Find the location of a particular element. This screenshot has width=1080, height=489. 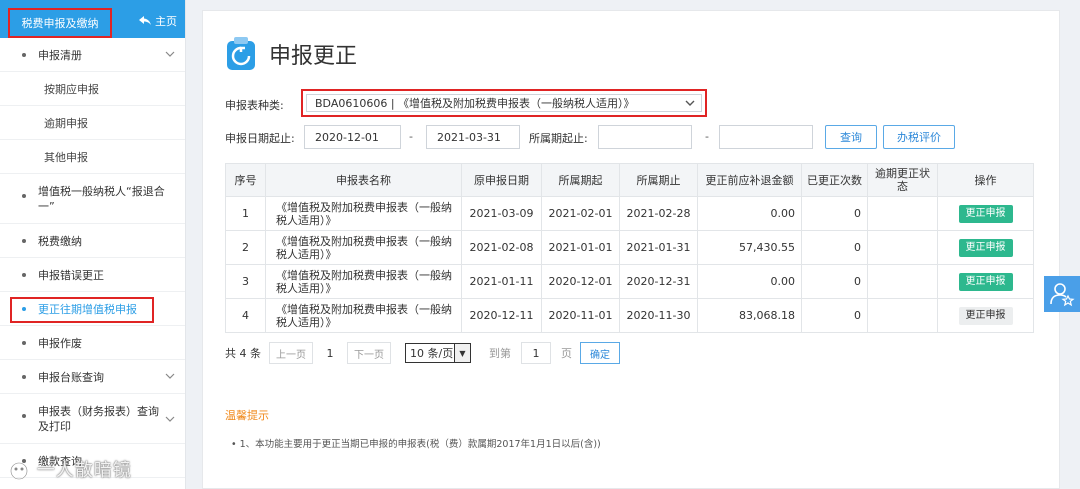

home-label: 主页 is located at coordinates (166, 21).